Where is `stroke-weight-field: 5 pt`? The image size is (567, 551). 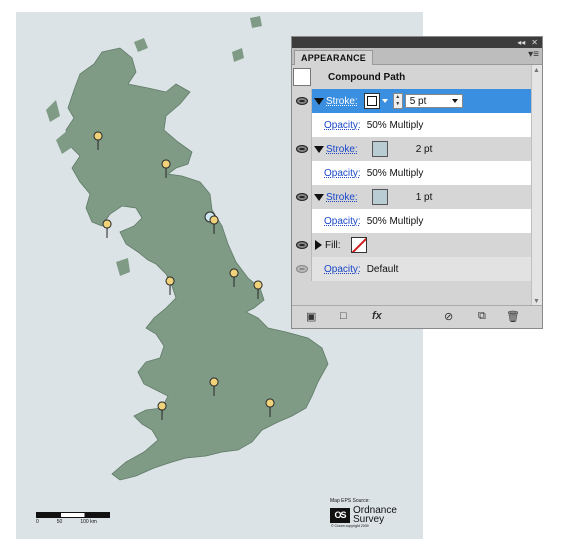
stroke-weight-field: 5 pt is located at coordinates (433, 101).